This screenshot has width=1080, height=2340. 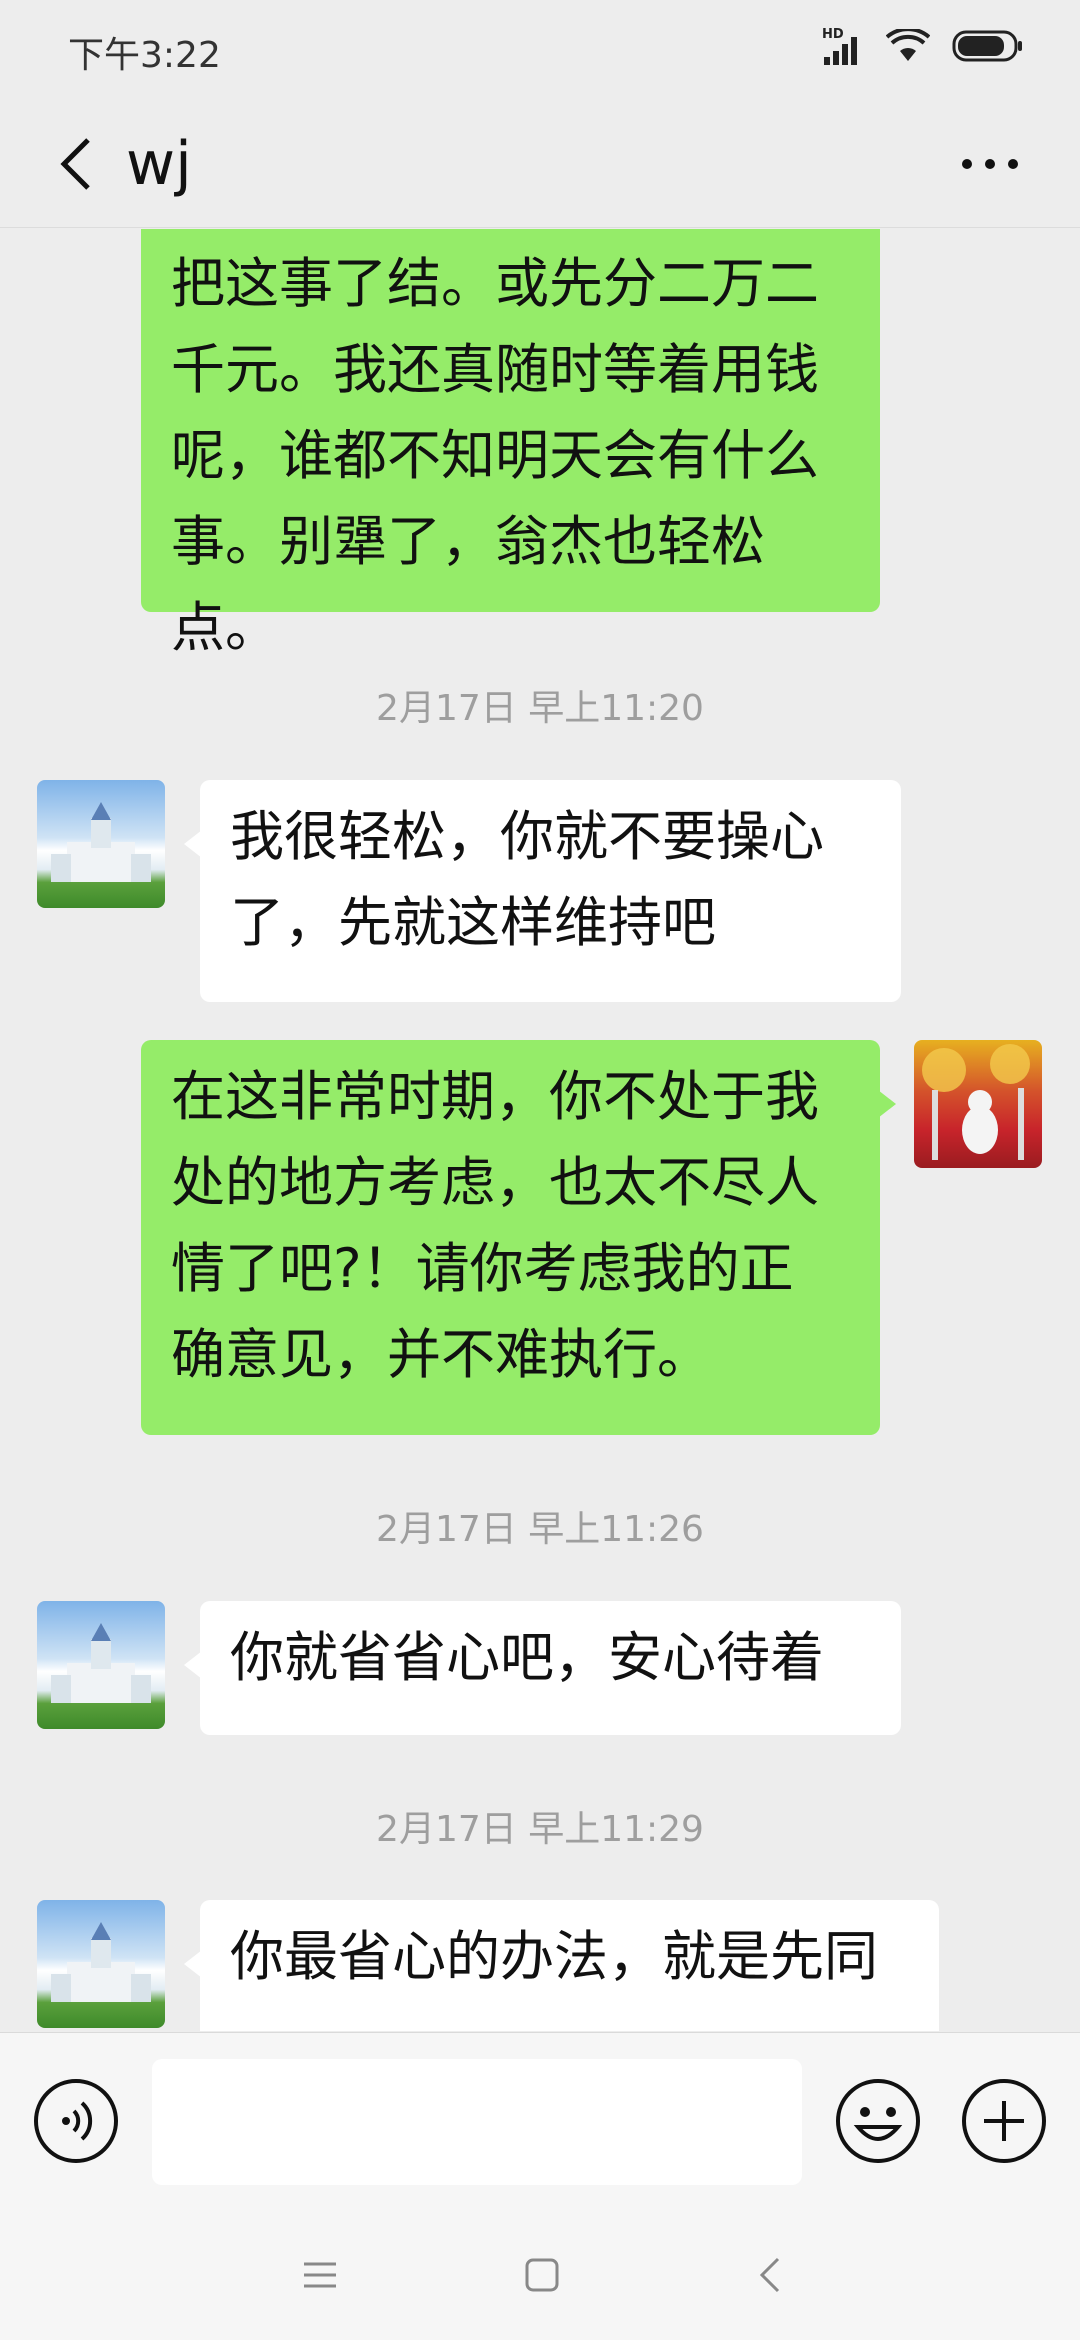 What do you see at coordinates (988, 48) in the screenshot?
I see `battery-icon` at bounding box center [988, 48].